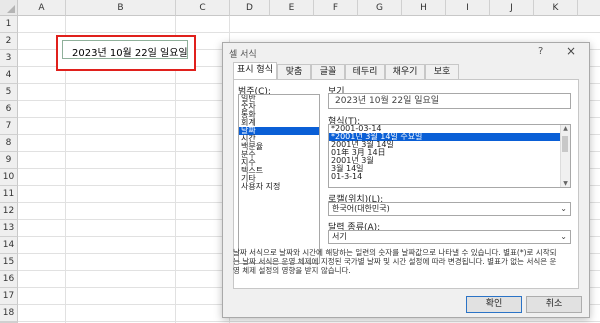 The image size is (600, 323). Describe the element at coordinates (565, 156) in the screenshot. I see `format-list-scrollbar: ▲ ▼` at that location.